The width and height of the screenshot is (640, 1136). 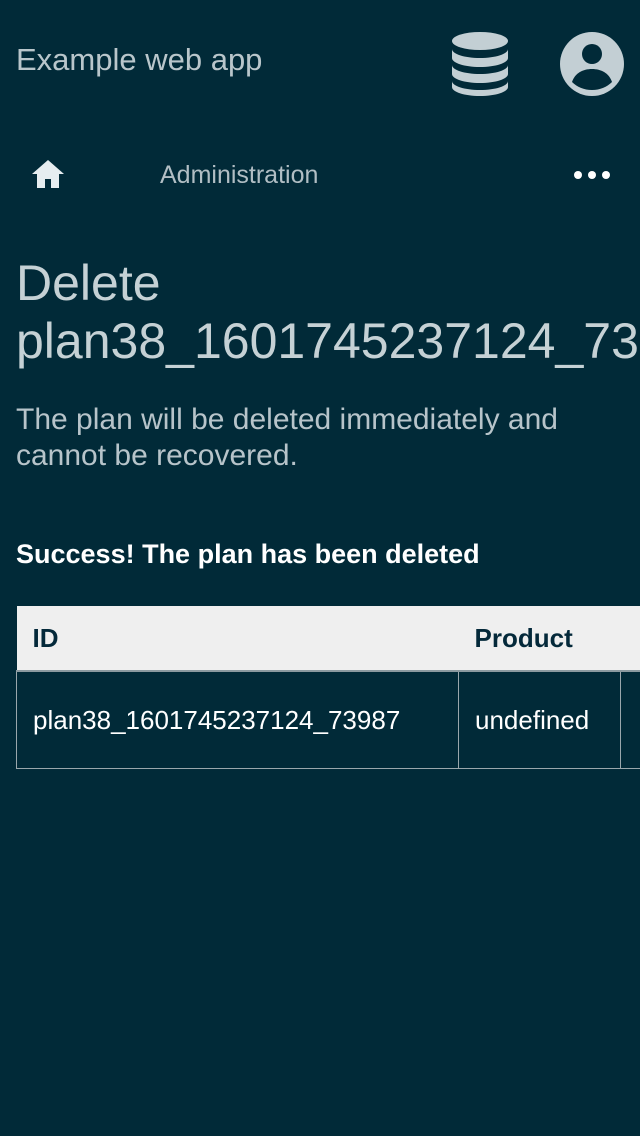 I want to click on table-header-row: ID Product, so click(x=328, y=639).